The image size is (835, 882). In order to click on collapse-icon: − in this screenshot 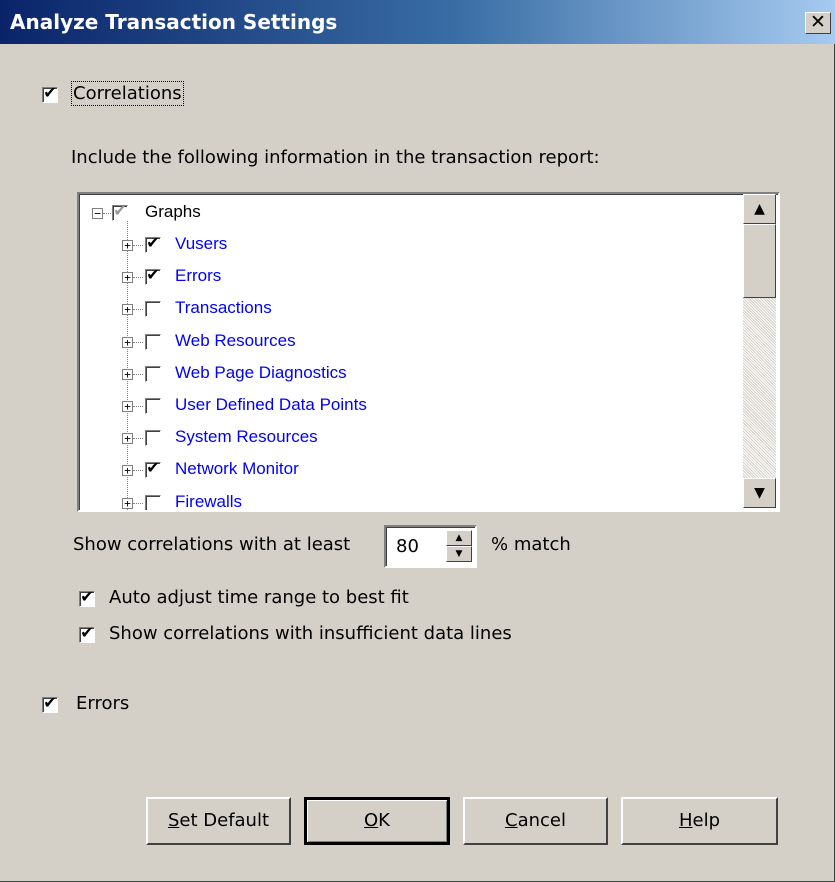, I will do `click(97, 213)`.